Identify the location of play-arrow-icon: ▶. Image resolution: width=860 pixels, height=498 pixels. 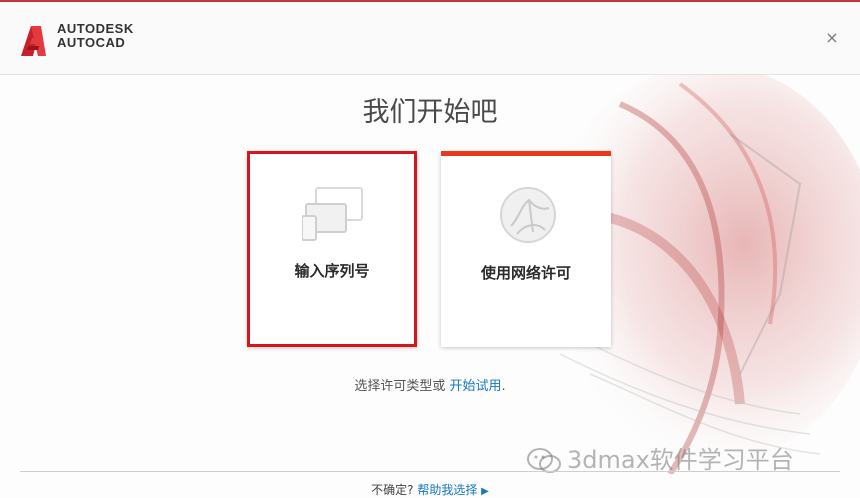
(485, 491).